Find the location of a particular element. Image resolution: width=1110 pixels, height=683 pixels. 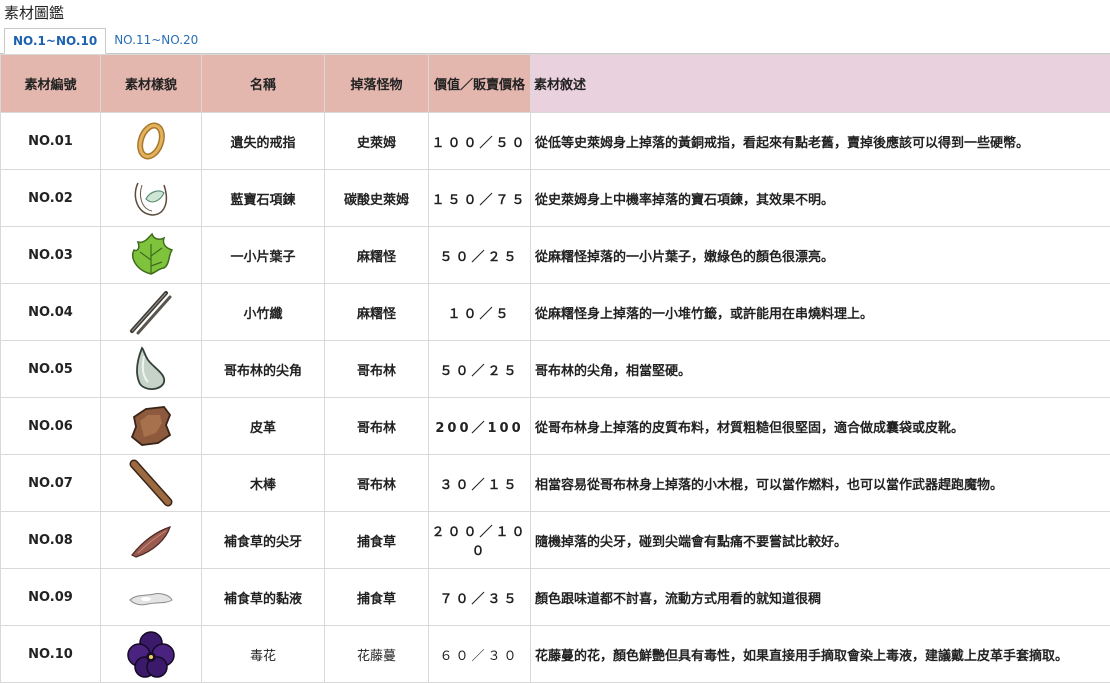

price: 200／100 is located at coordinates (480, 426).